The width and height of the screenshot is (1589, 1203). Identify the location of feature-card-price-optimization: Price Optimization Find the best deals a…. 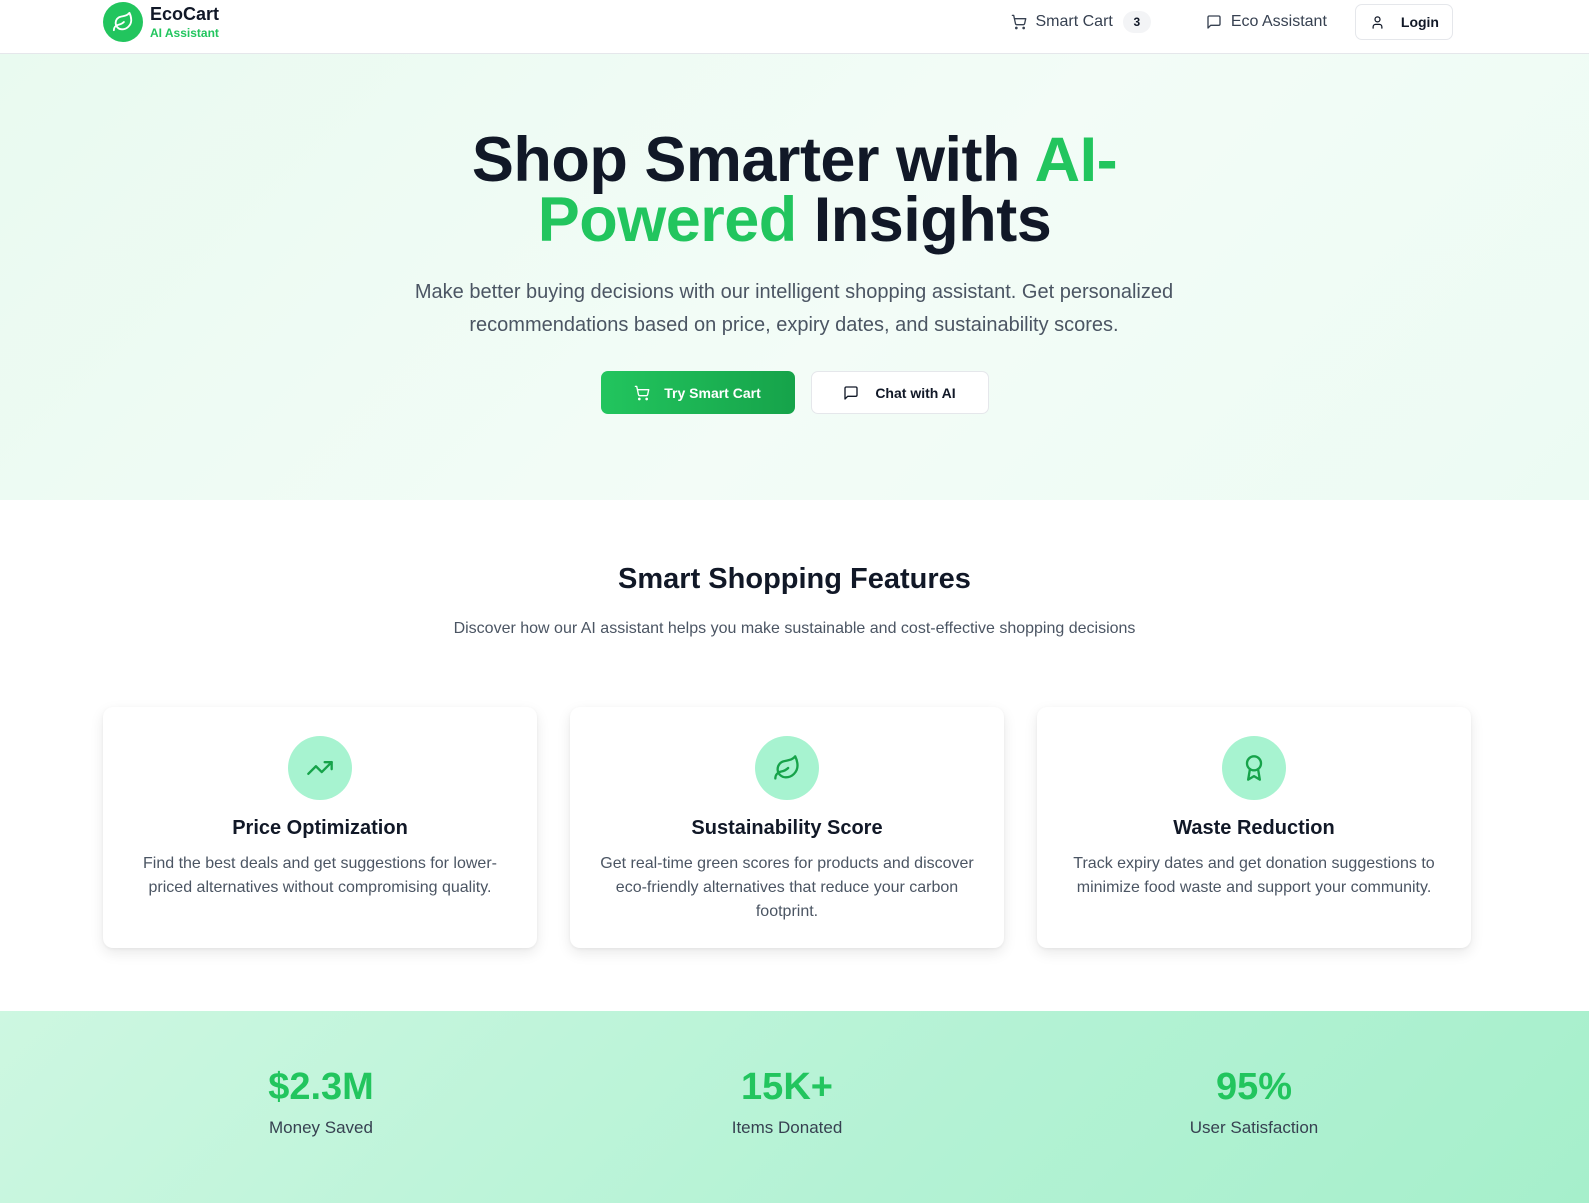
(320, 827).